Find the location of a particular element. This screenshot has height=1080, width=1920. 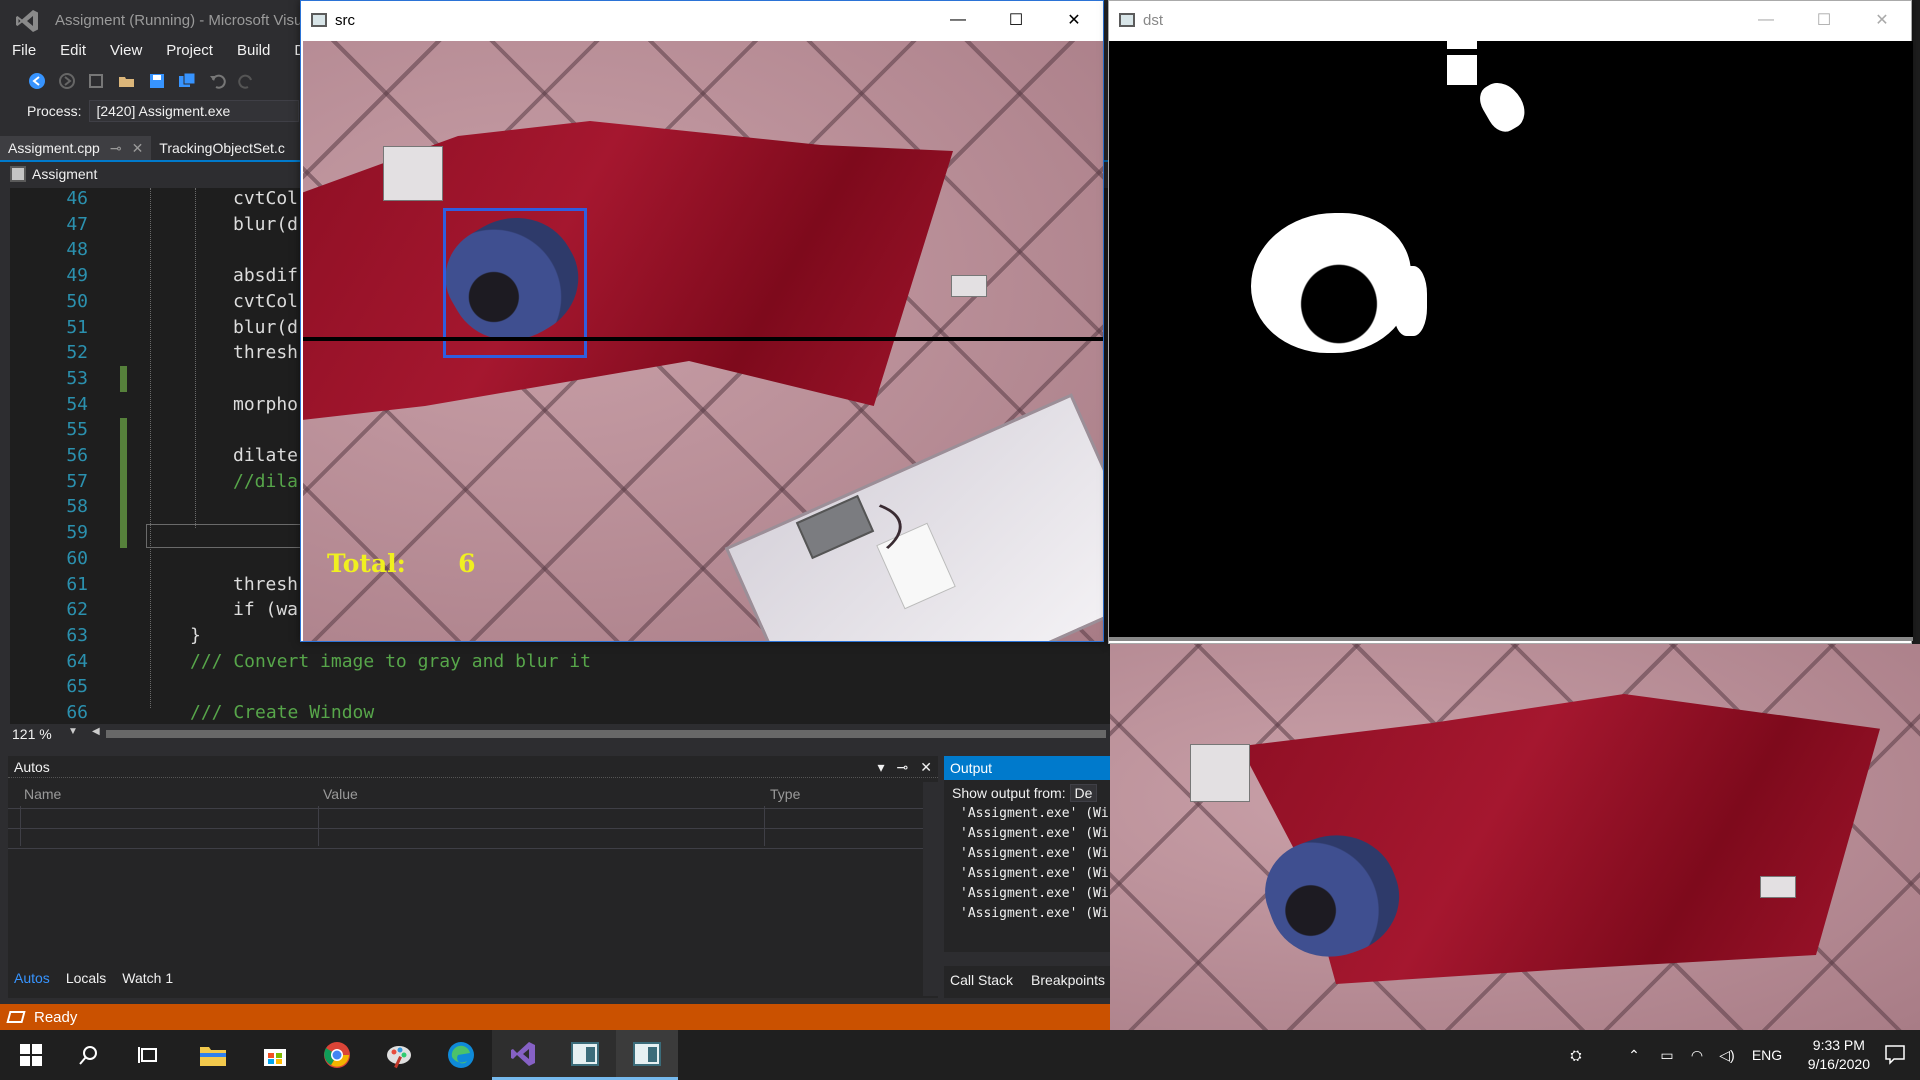

breadcrumb: Assigment is located at coordinates (53, 174).